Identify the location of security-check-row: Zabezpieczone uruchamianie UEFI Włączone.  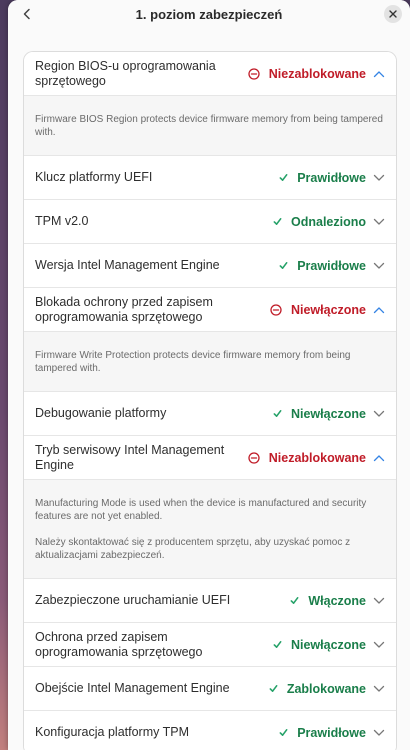
(210, 601).